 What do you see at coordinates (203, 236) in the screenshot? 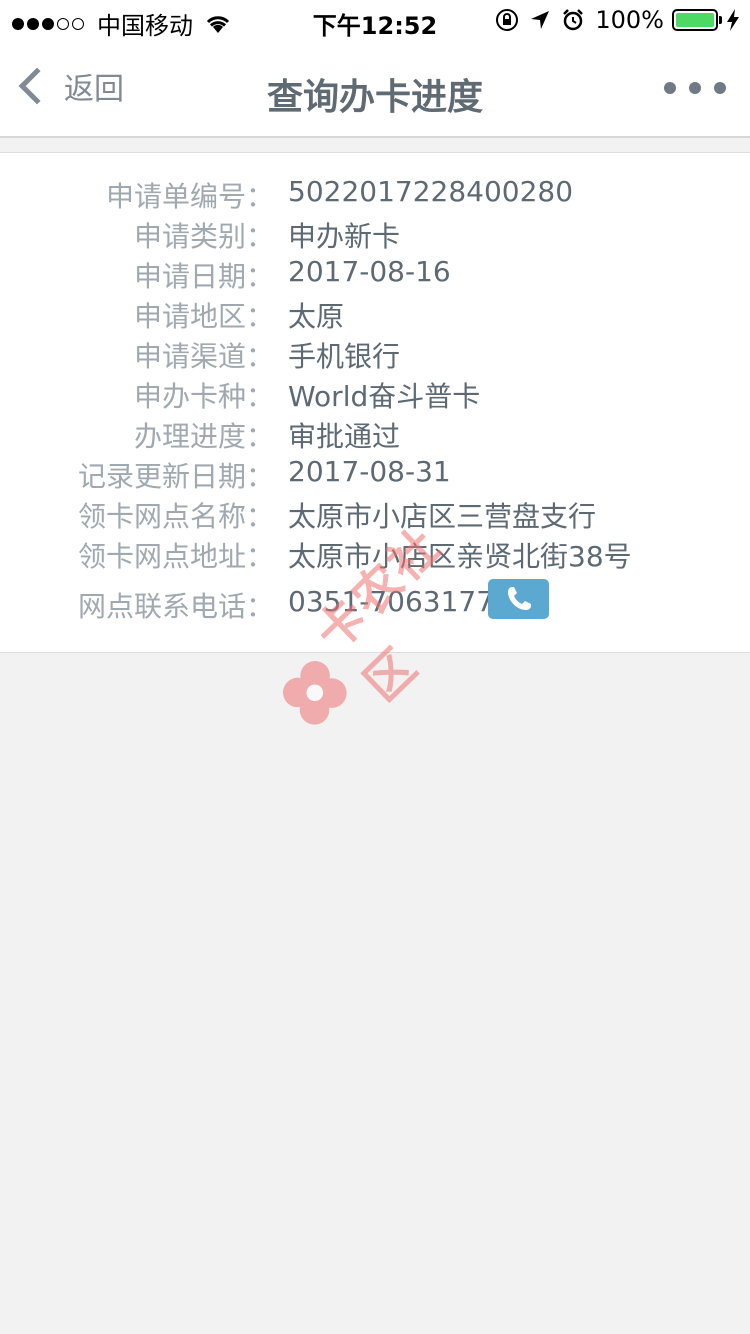
I see `field-label: 申请类别：` at bounding box center [203, 236].